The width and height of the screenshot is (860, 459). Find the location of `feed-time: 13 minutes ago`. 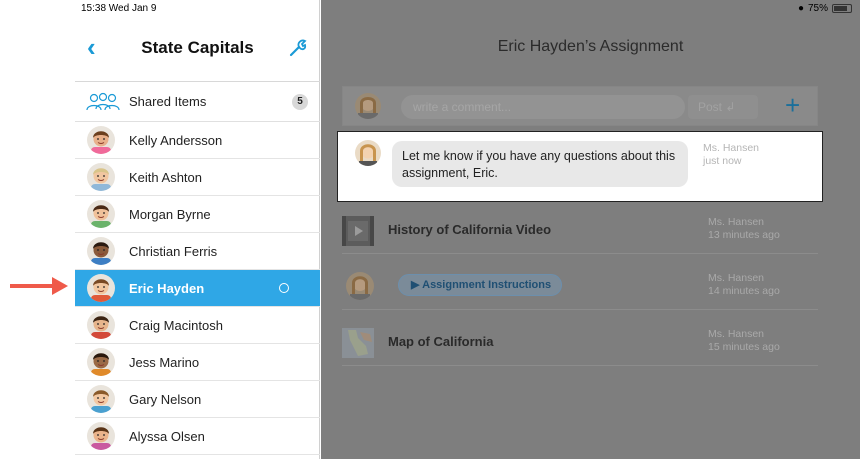

feed-time: 13 minutes ago is located at coordinates (744, 235).